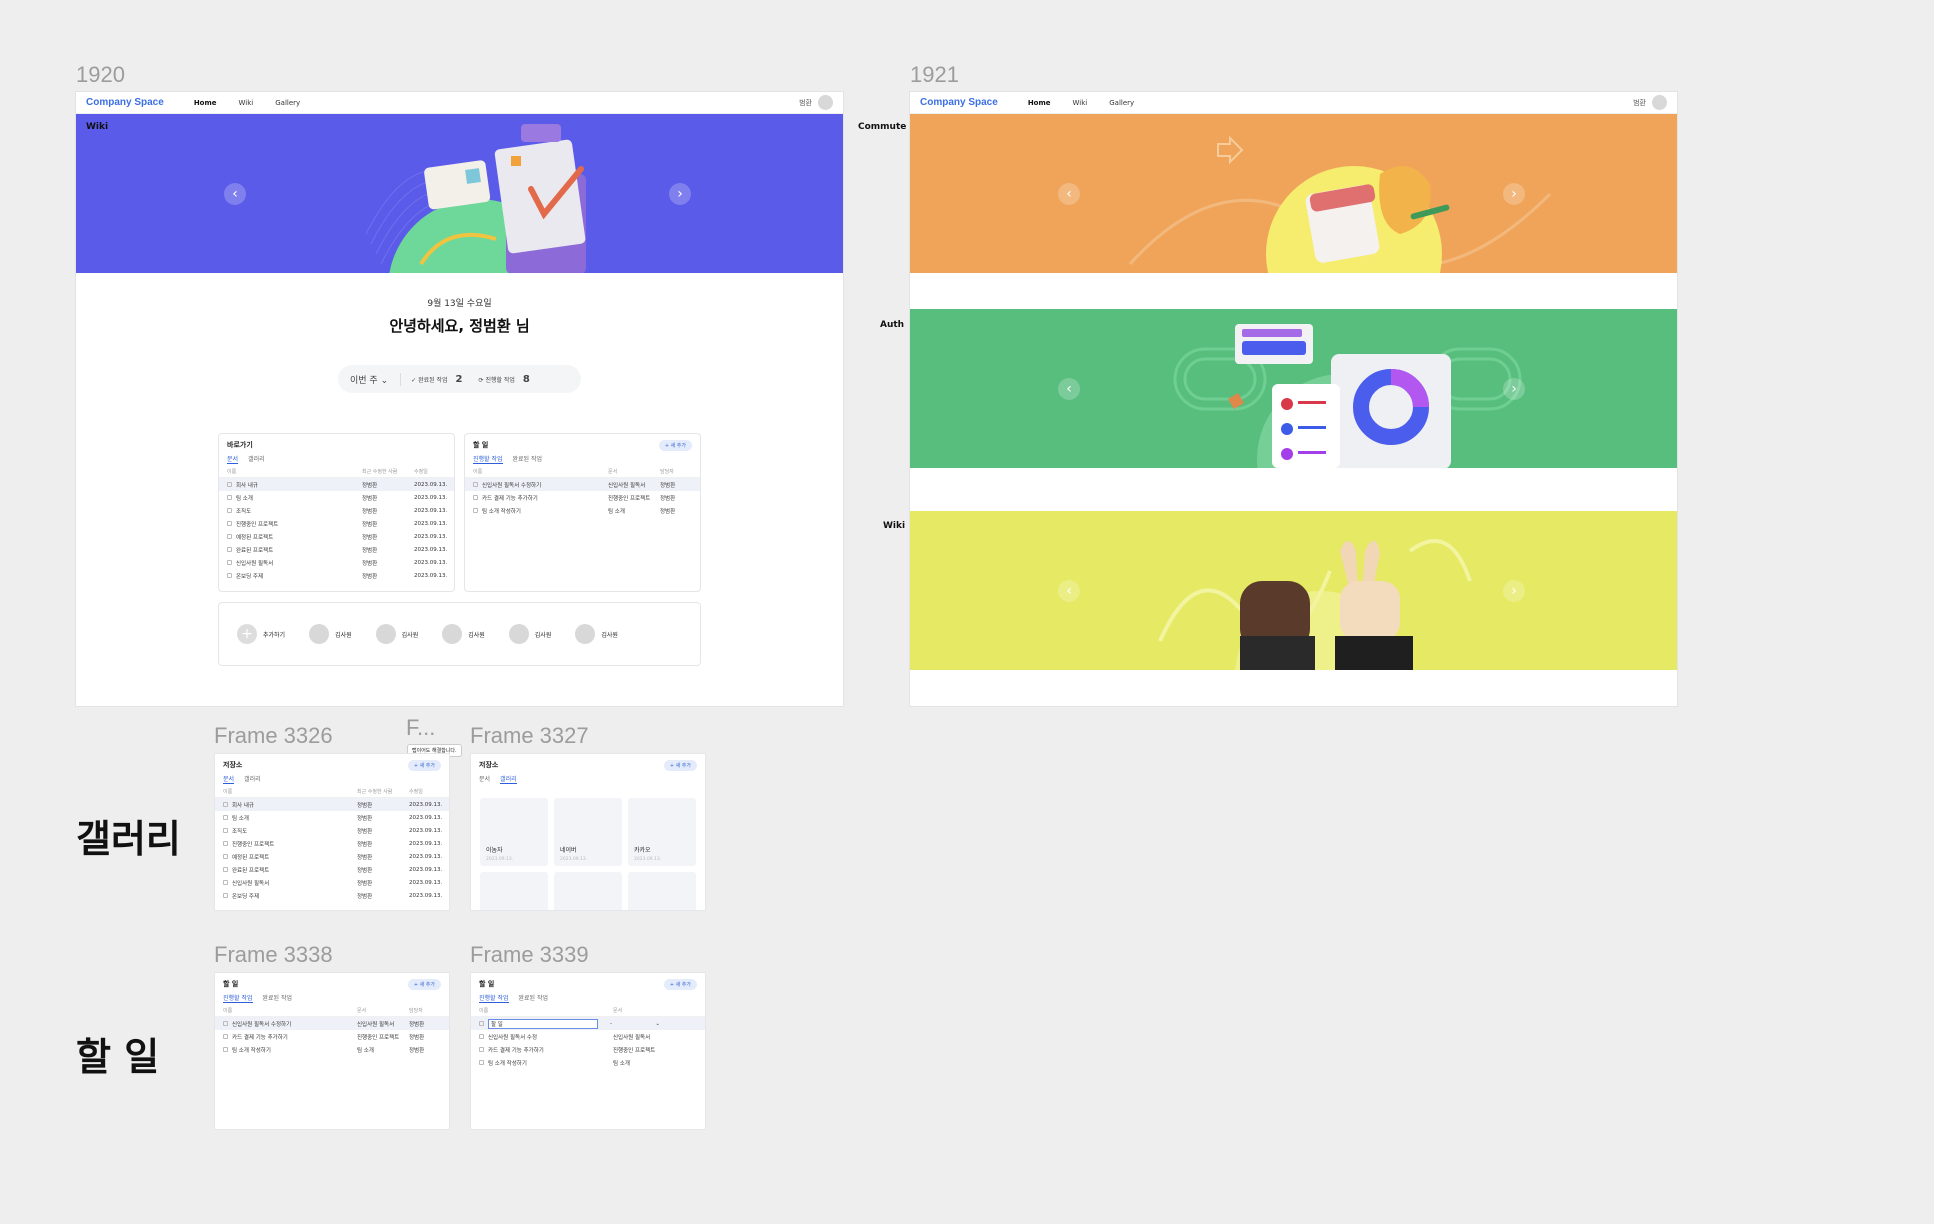 The height and width of the screenshot is (1224, 1934). I want to click on frame-label-3326: Frame 3326, so click(273, 735).